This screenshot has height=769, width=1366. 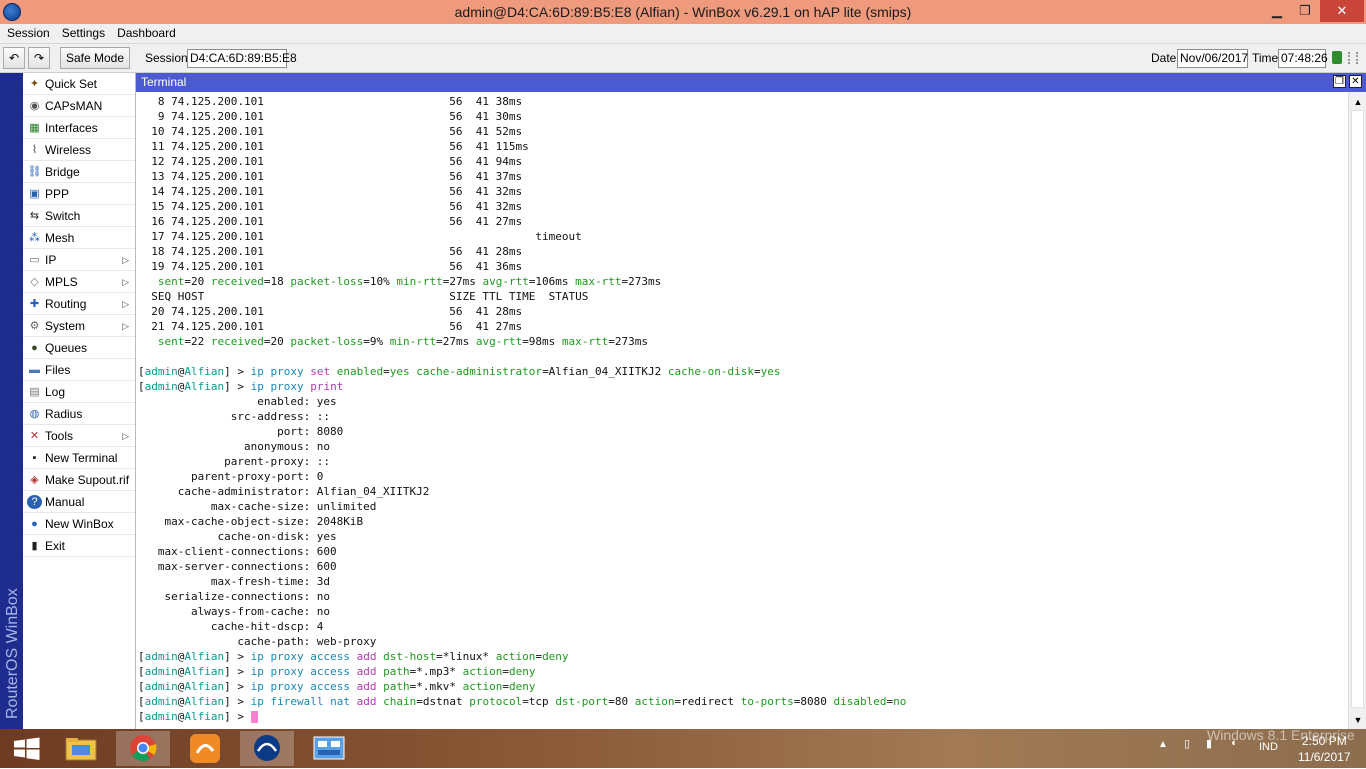 What do you see at coordinates (79, 106) in the screenshot?
I see `sidebar-item-capsman: ◉ CAPsMAN` at bounding box center [79, 106].